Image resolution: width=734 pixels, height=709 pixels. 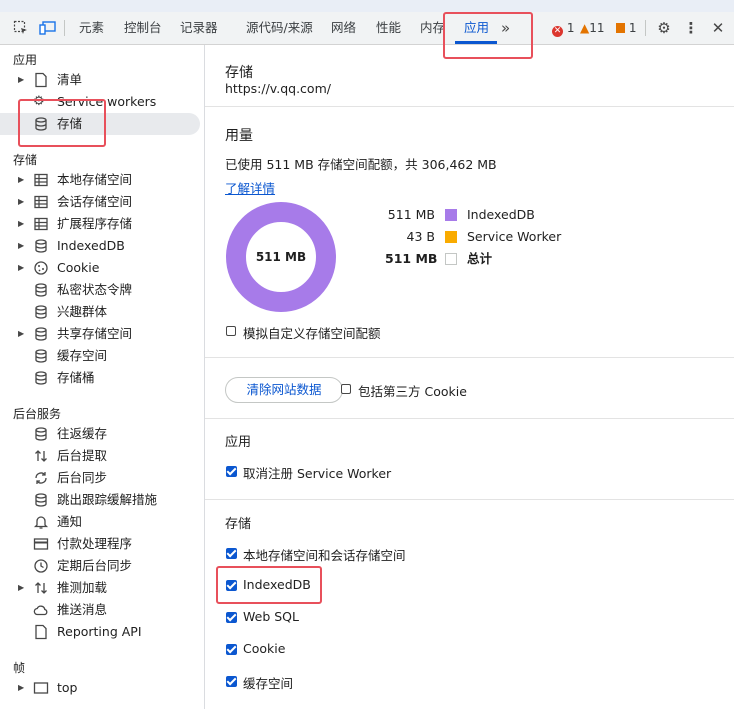 What do you see at coordinates (346, 389) in the screenshot?
I see `include-third-party-cookies-checkbox` at bounding box center [346, 389].